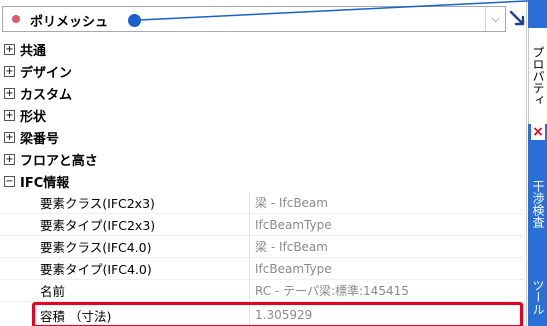 Image resolution: width=547 pixels, height=326 pixels. What do you see at coordinates (142, 315) in the screenshot?
I see `property-name: 容積 （寸法)` at bounding box center [142, 315].